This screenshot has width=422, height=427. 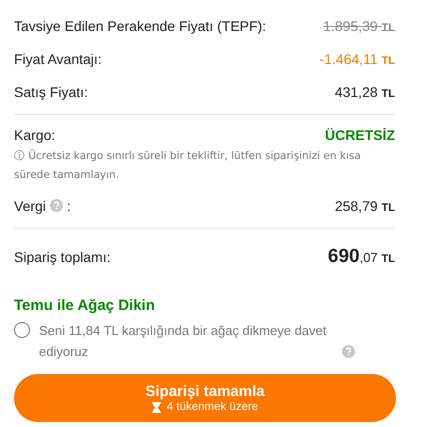 What do you see at coordinates (156, 407) in the screenshot?
I see `hourglass-icon` at bounding box center [156, 407].